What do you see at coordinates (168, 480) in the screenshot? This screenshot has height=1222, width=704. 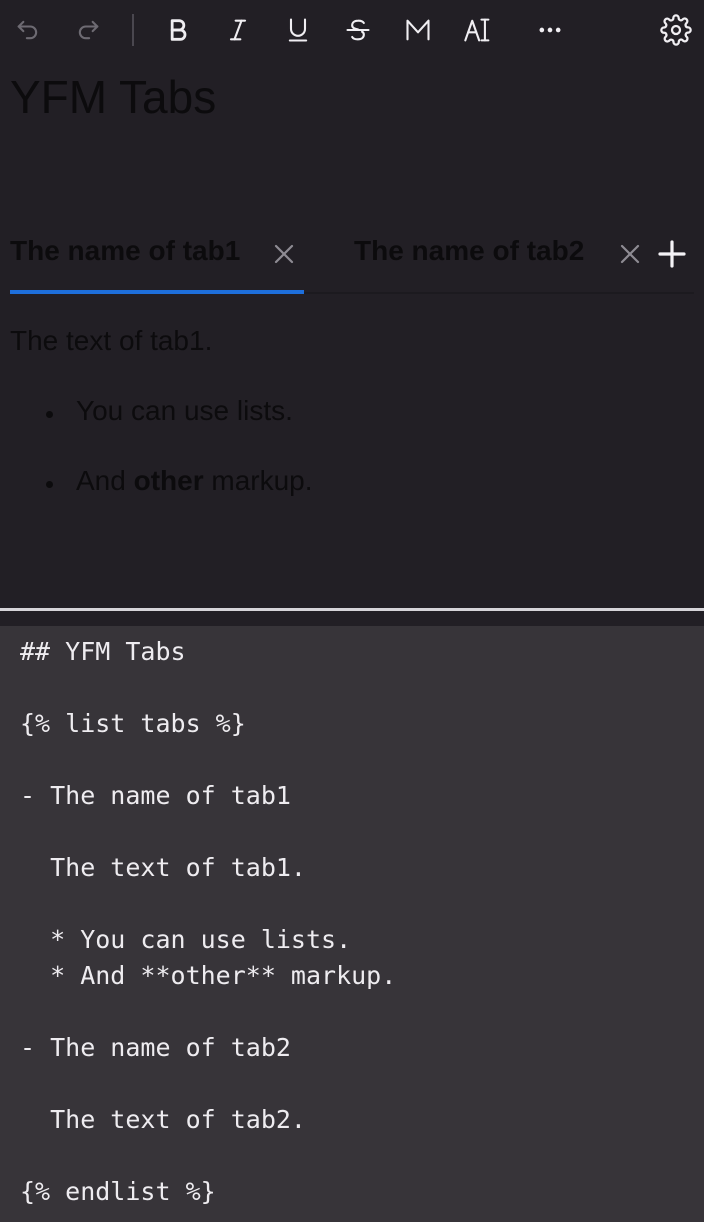 I see `list-item-bold: other` at bounding box center [168, 480].